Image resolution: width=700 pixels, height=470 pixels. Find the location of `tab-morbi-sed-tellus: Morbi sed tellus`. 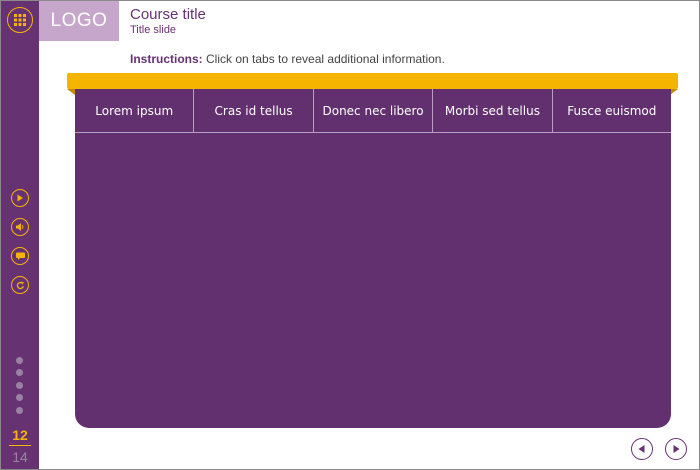

tab-morbi-sed-tellus: Morbi sed tellus is located at coordinates (493, 111).